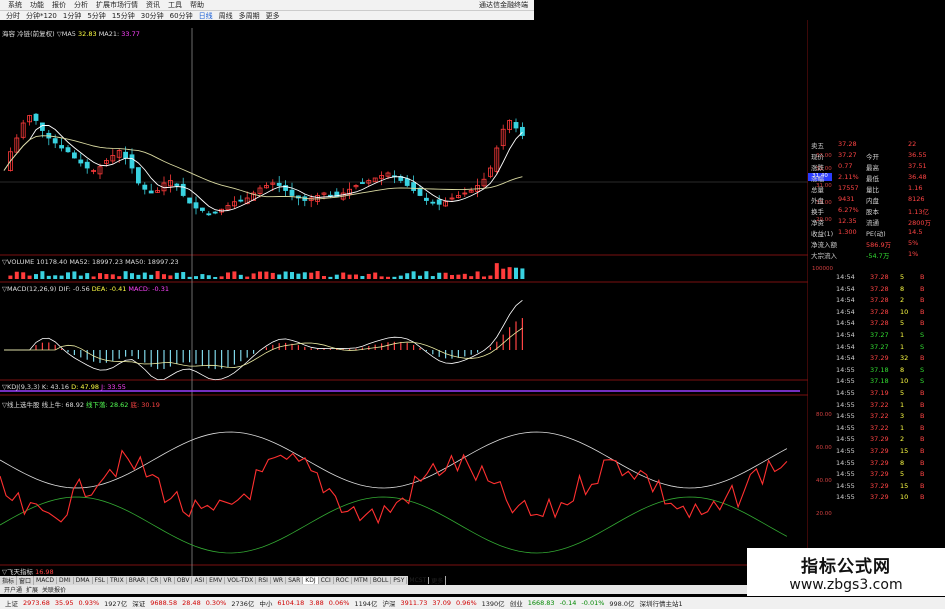 The image size is (945, 609). Describe the element at coordinates (206, 16) in the screenshot. I see `period-tab-daily: 日线` at that location.